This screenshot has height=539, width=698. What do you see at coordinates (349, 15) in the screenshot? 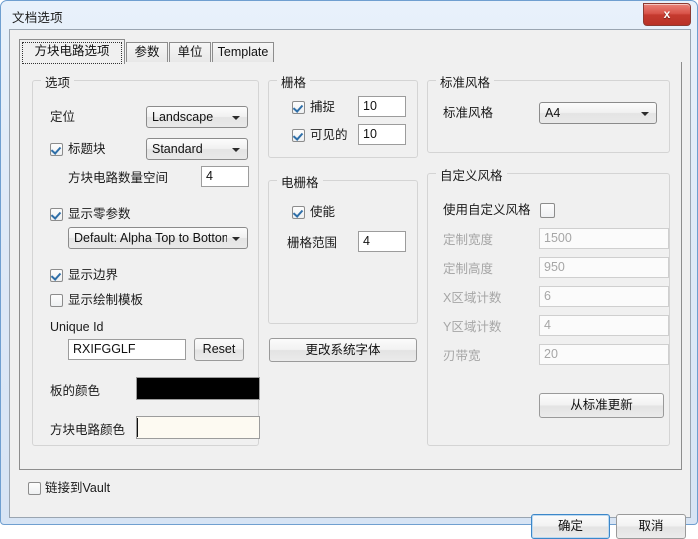
I see `title-bar: 文档选项 x` at bounding box center [349, 15].